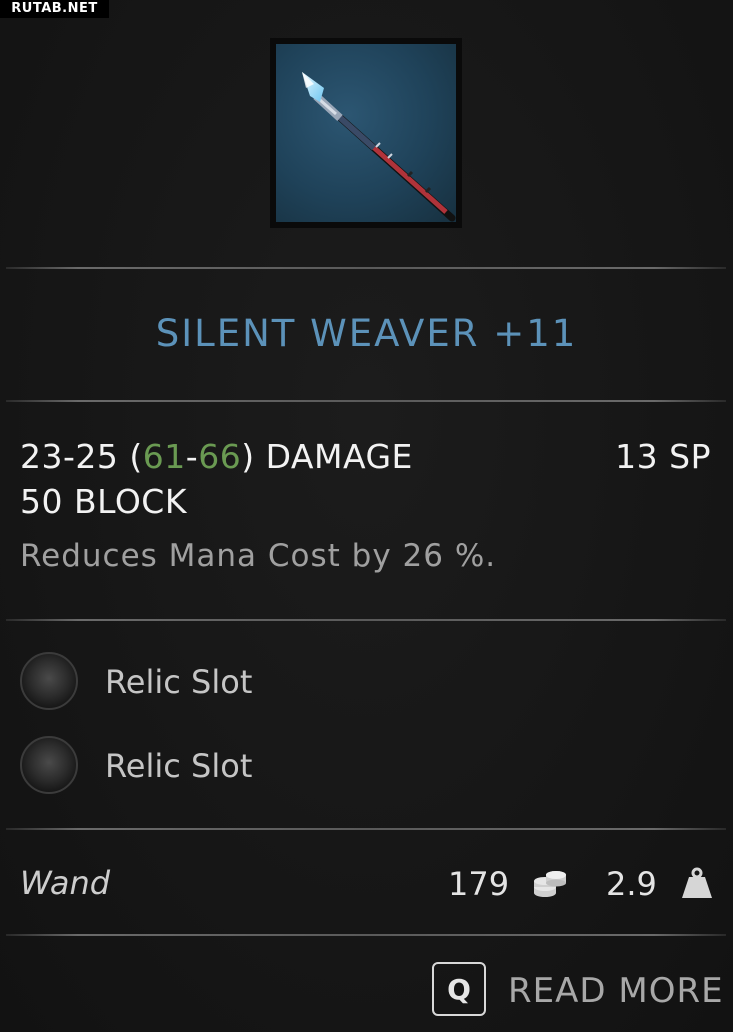 The image size is (733, 1032). Describe the element at coordinates (258, 556) in the screenshot. I see `item-effect: Reduces Mana Cost by 26 %.` at that location.